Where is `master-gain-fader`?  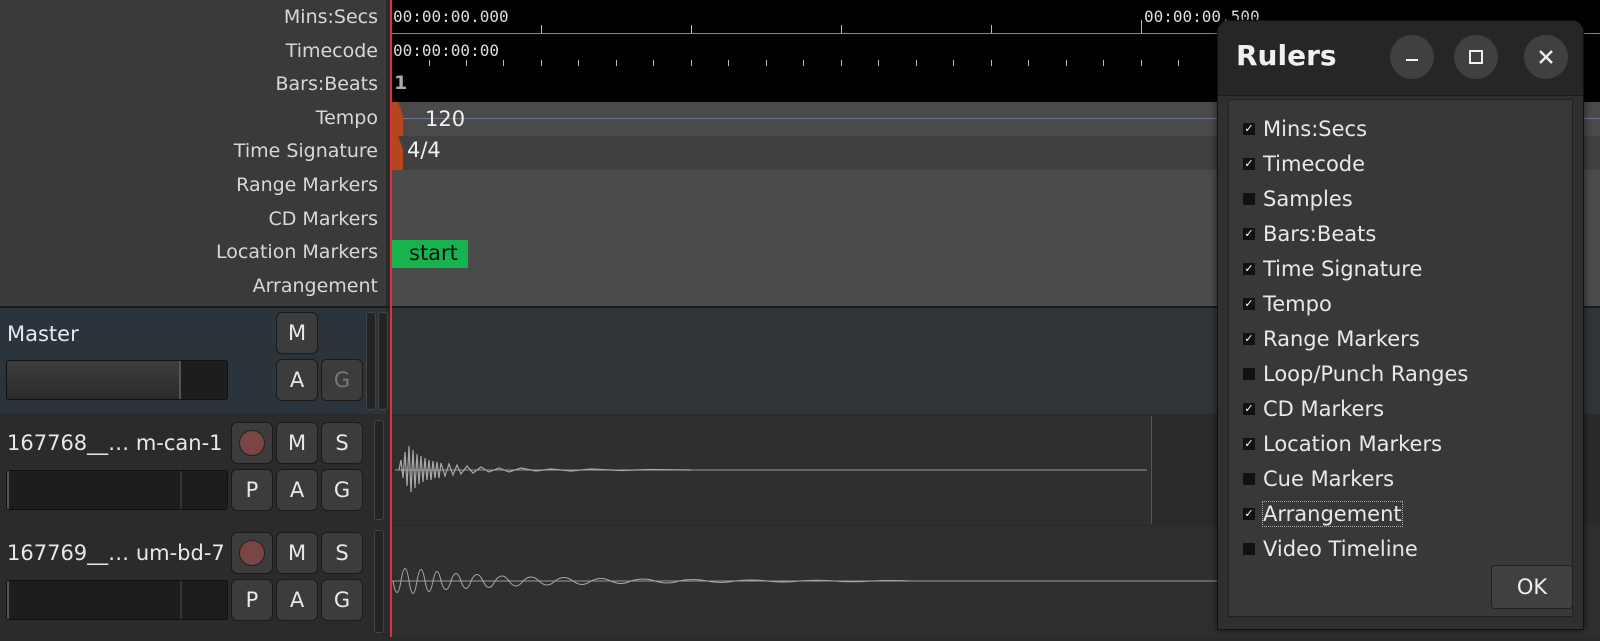
master-gain-fader is located at coordinates (117, 380).